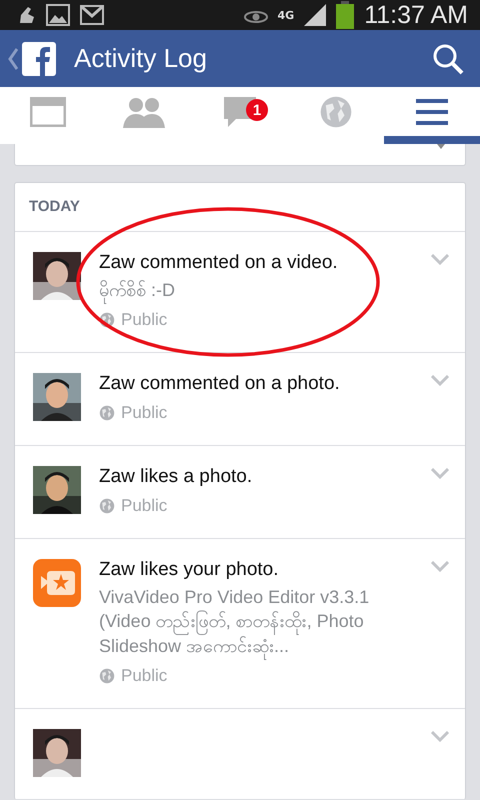 This screenshot has height=800, width=480. Describe the element at coordinates (240, 207) in the screenshot. I see `section-title: TODAY` at that location.